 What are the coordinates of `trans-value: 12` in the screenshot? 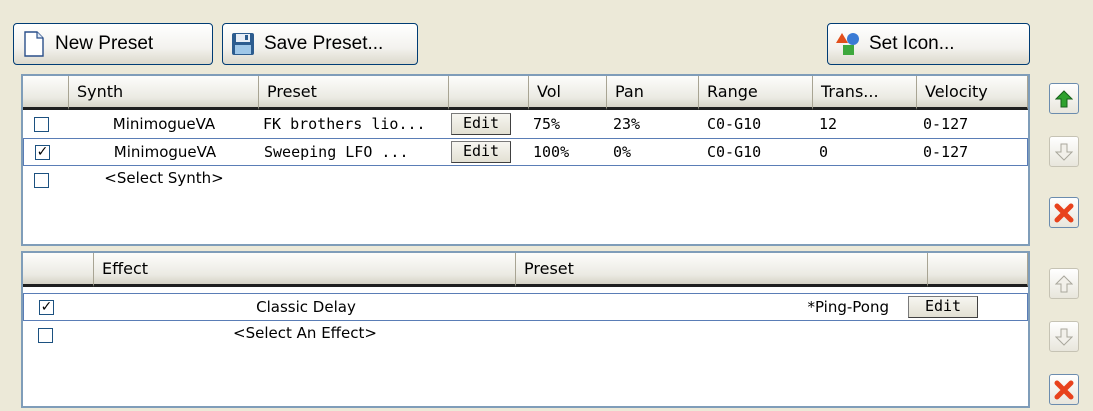 It's located at (828, 124).